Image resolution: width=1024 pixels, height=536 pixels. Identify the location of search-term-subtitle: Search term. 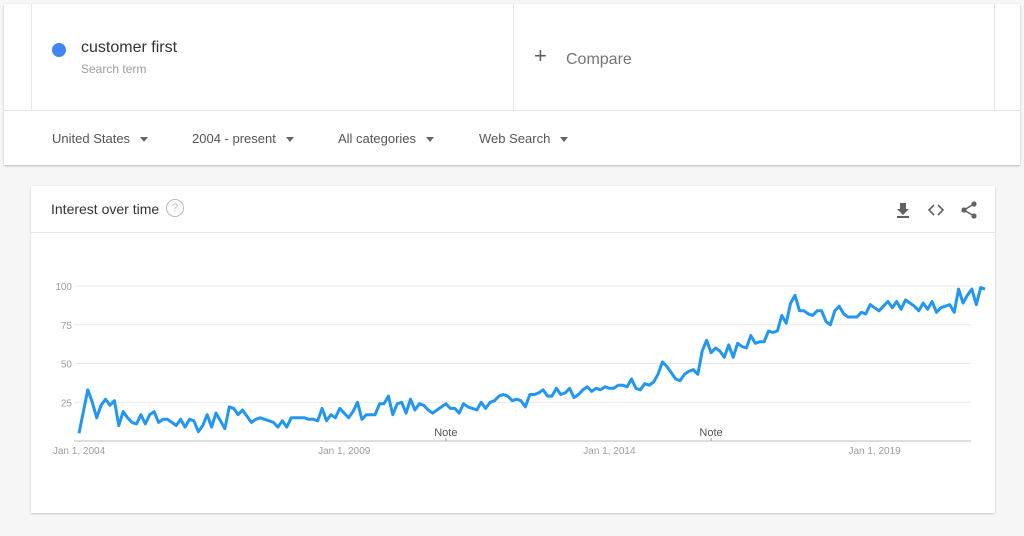
(114, 69).